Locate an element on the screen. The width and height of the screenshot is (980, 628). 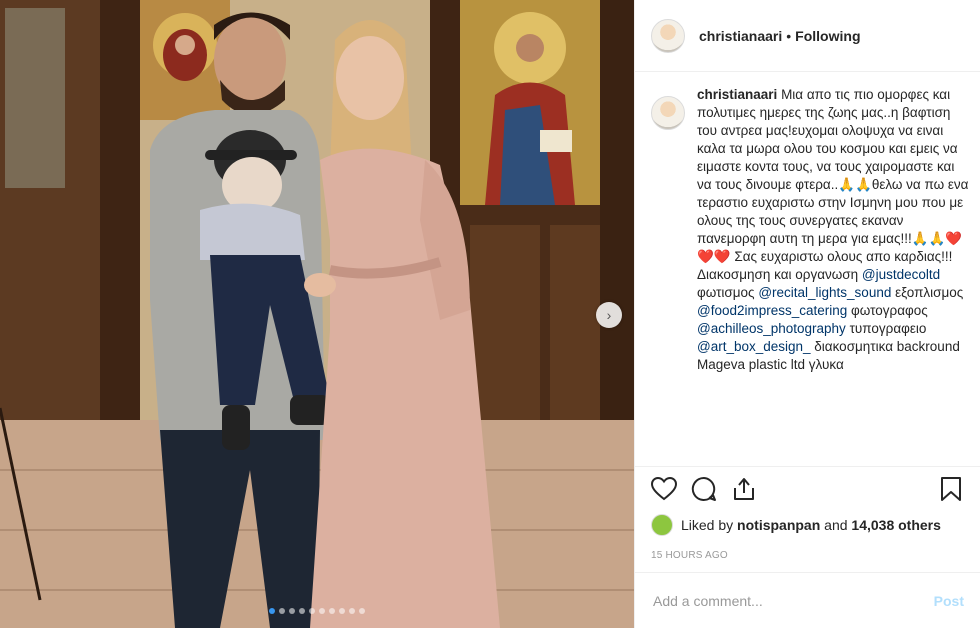
post-comment-button: Post is located at coordinates (949, 601).